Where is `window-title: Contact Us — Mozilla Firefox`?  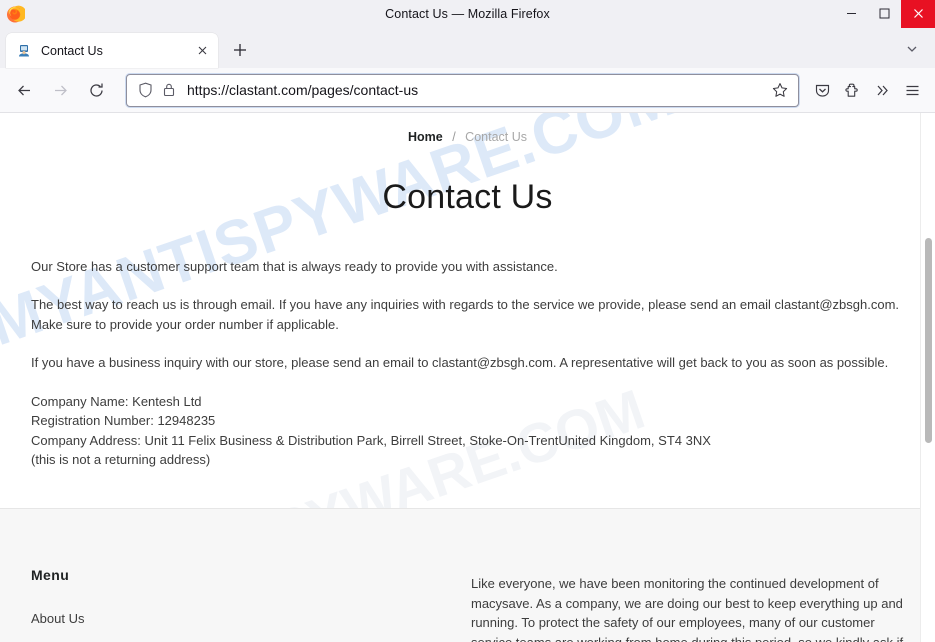 window-title: Contact Us — Mozilla Firefox is located at coordinates (467, 13).